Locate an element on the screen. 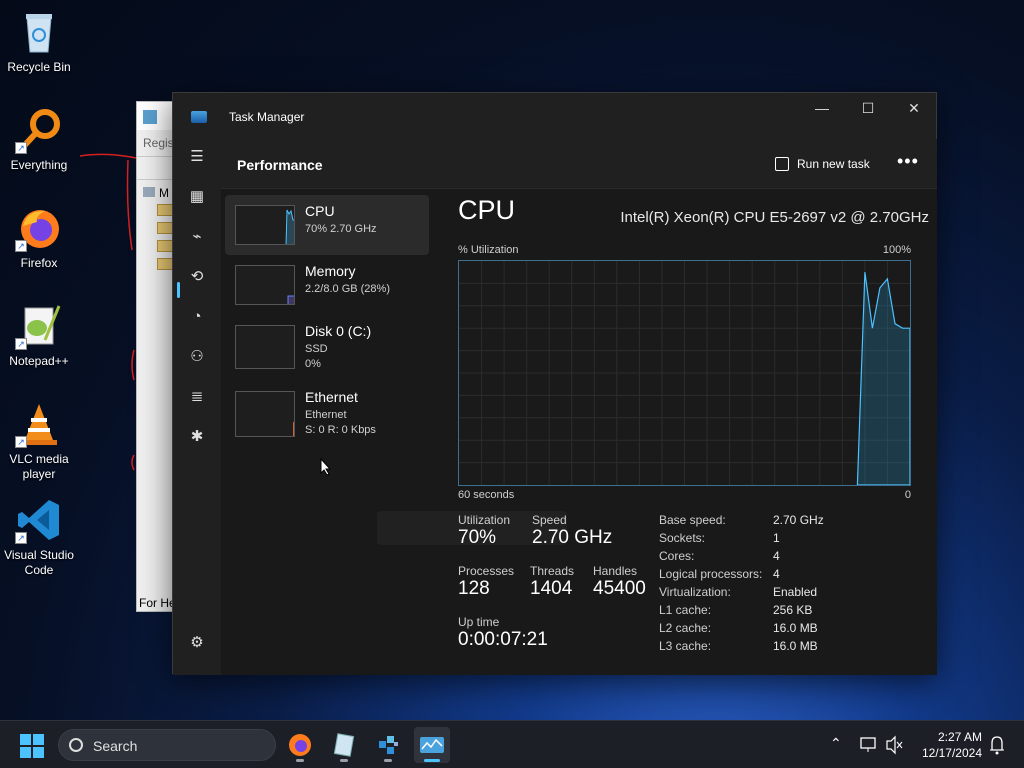 Image resolution: width=1024 pixels, height=768 pixels. disk-thumbnail-graph is located at coordinates (265, 347).